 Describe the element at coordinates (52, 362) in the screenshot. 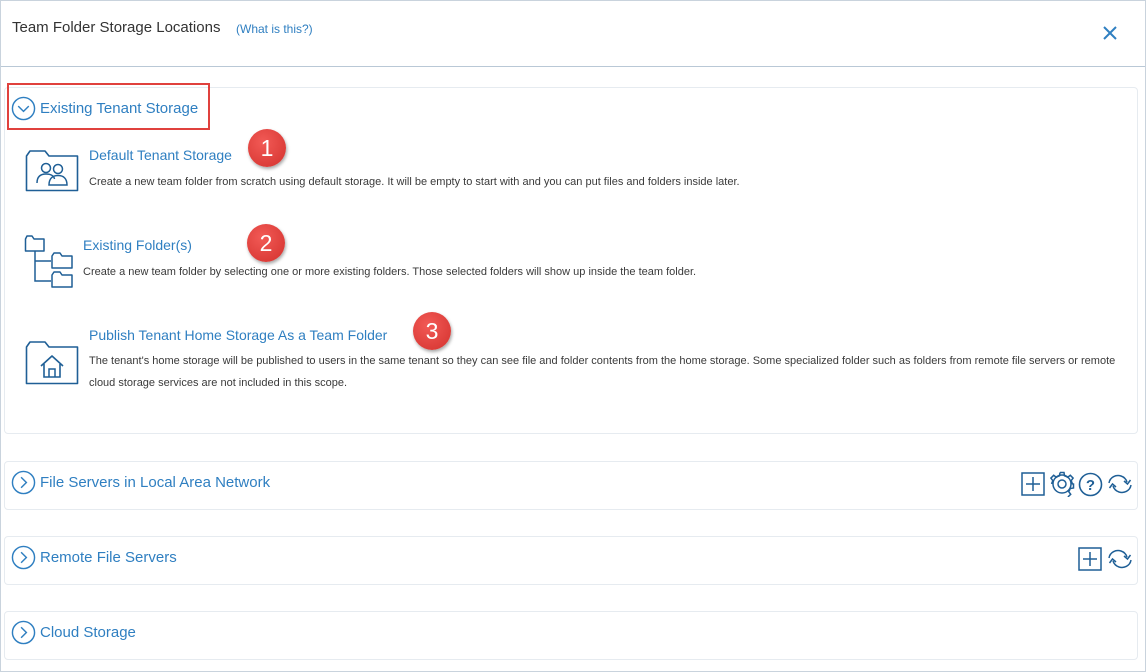

I see `folder-home-icon` at that location.